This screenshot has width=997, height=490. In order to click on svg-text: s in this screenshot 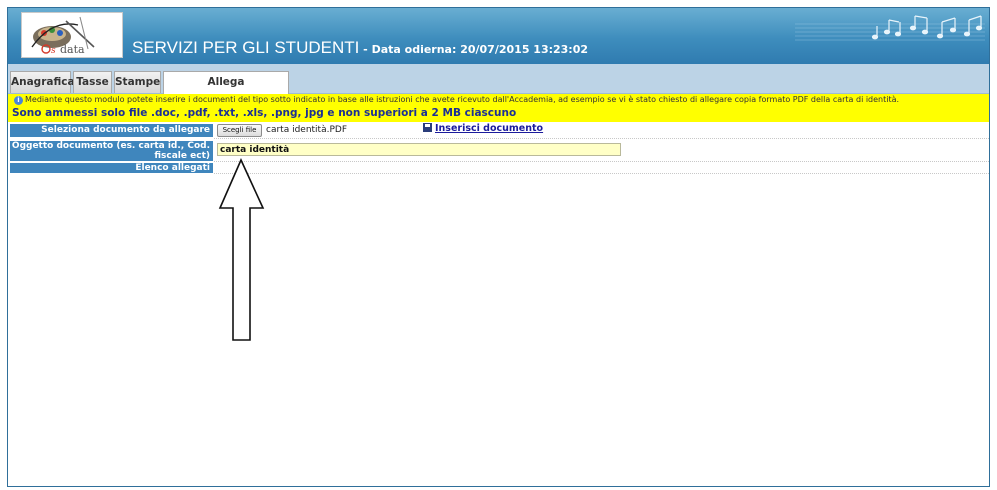, I will do `click(53, 51)`.